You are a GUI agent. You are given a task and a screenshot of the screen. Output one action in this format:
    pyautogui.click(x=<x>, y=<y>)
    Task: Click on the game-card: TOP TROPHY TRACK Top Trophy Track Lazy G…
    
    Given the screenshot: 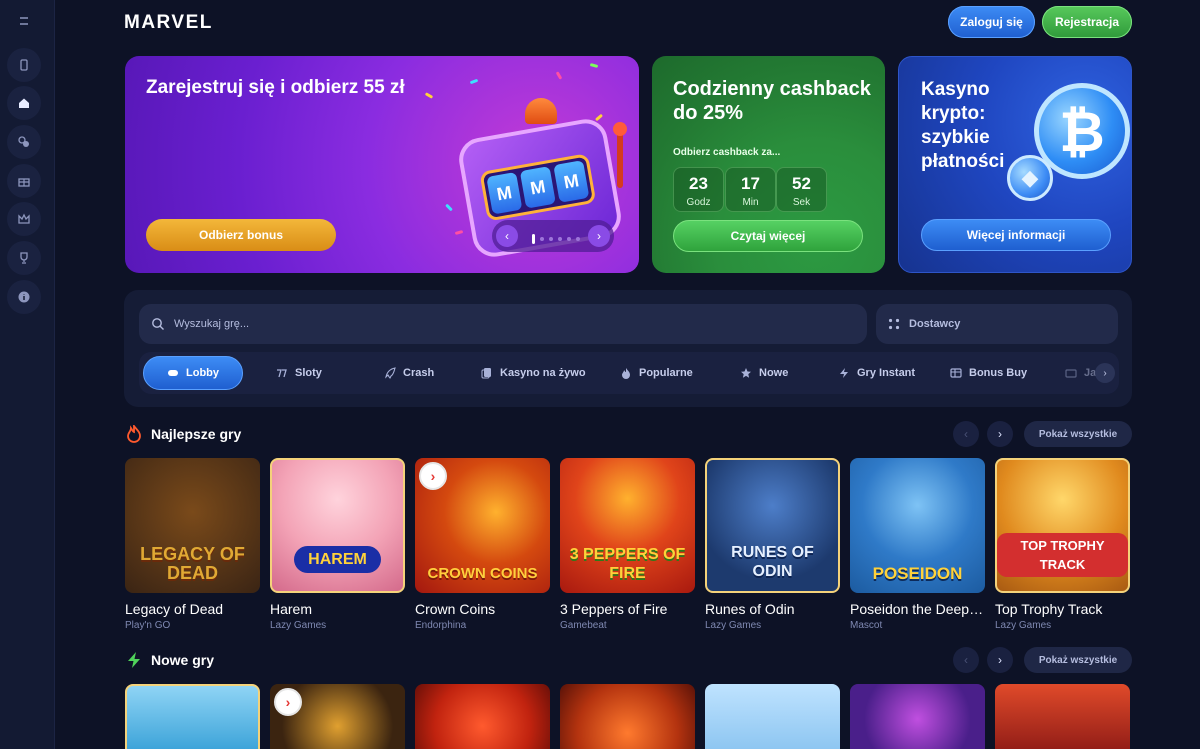 What is the action you would take?
    pyautogui.click(x=1062, y=544)
    